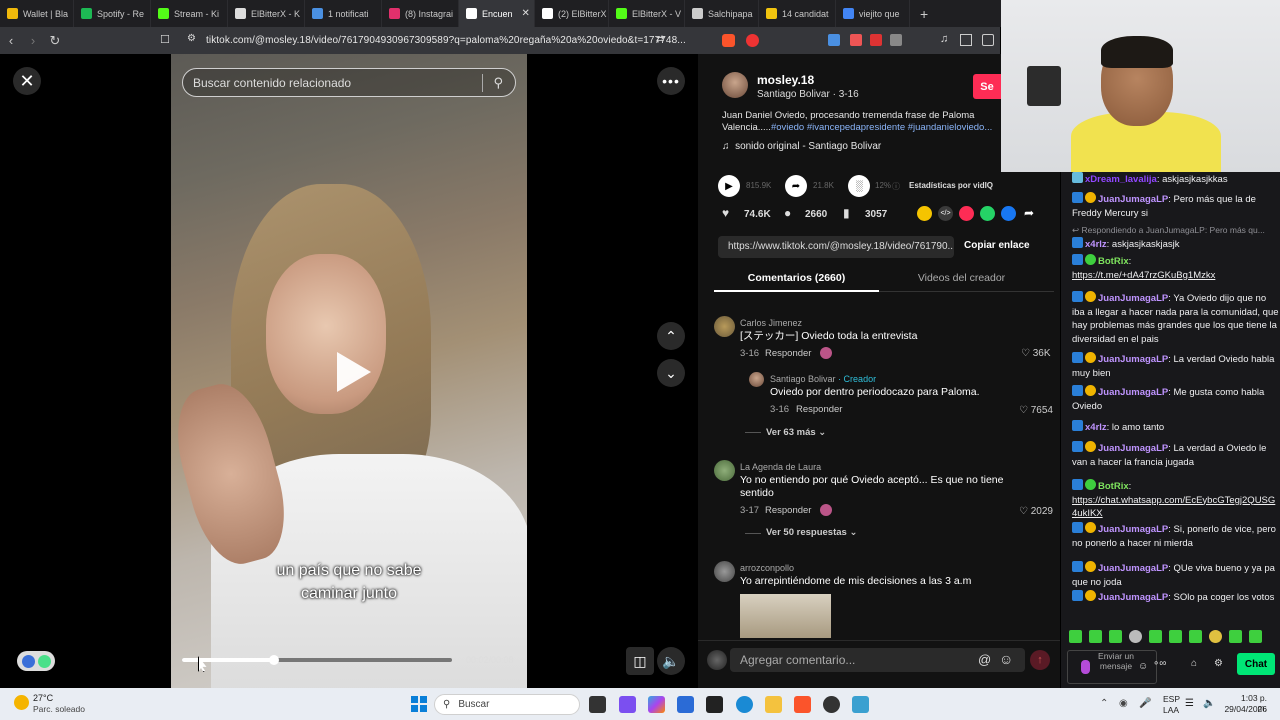  I want to click on emoji-icon: ☺, so click(1006, 659).